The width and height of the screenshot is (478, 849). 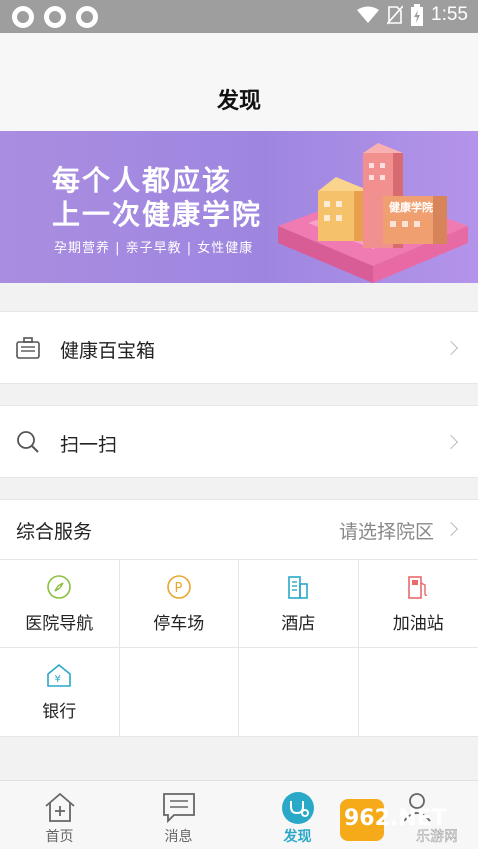 What do you see at coordinates (239, 530) in the screenshot?
I see `services-header: 综合服务 请选择院区` at bounding box center [239, 530].